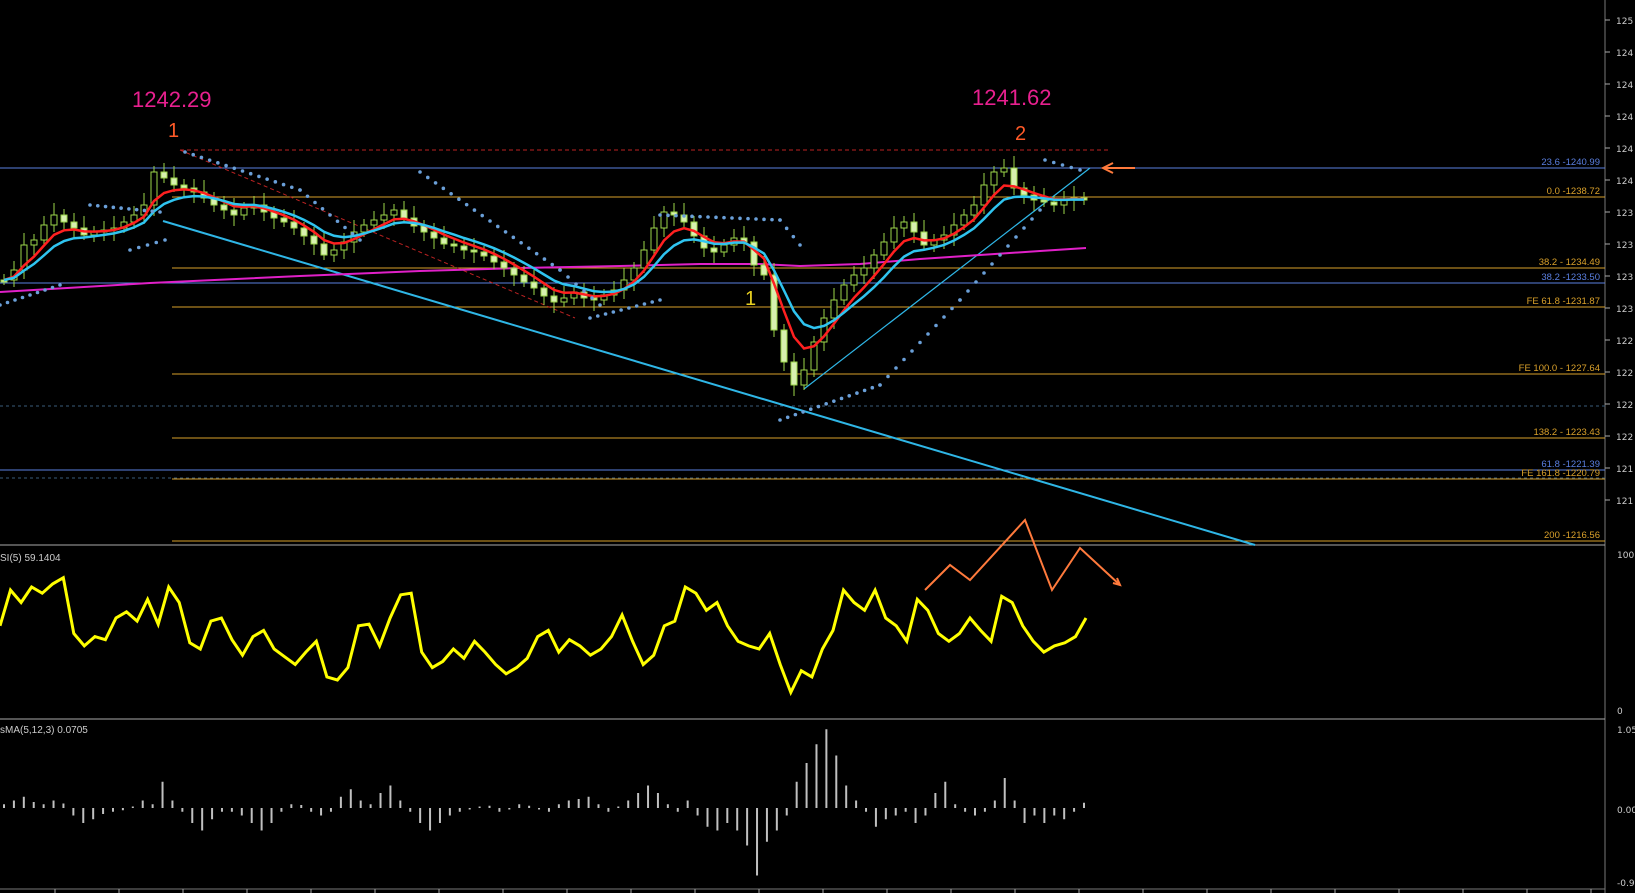  What do you see at coordinates (1624, 22) in the screenshot?
I see `price-tick-label: 125` at bounding box center [1624, 22].